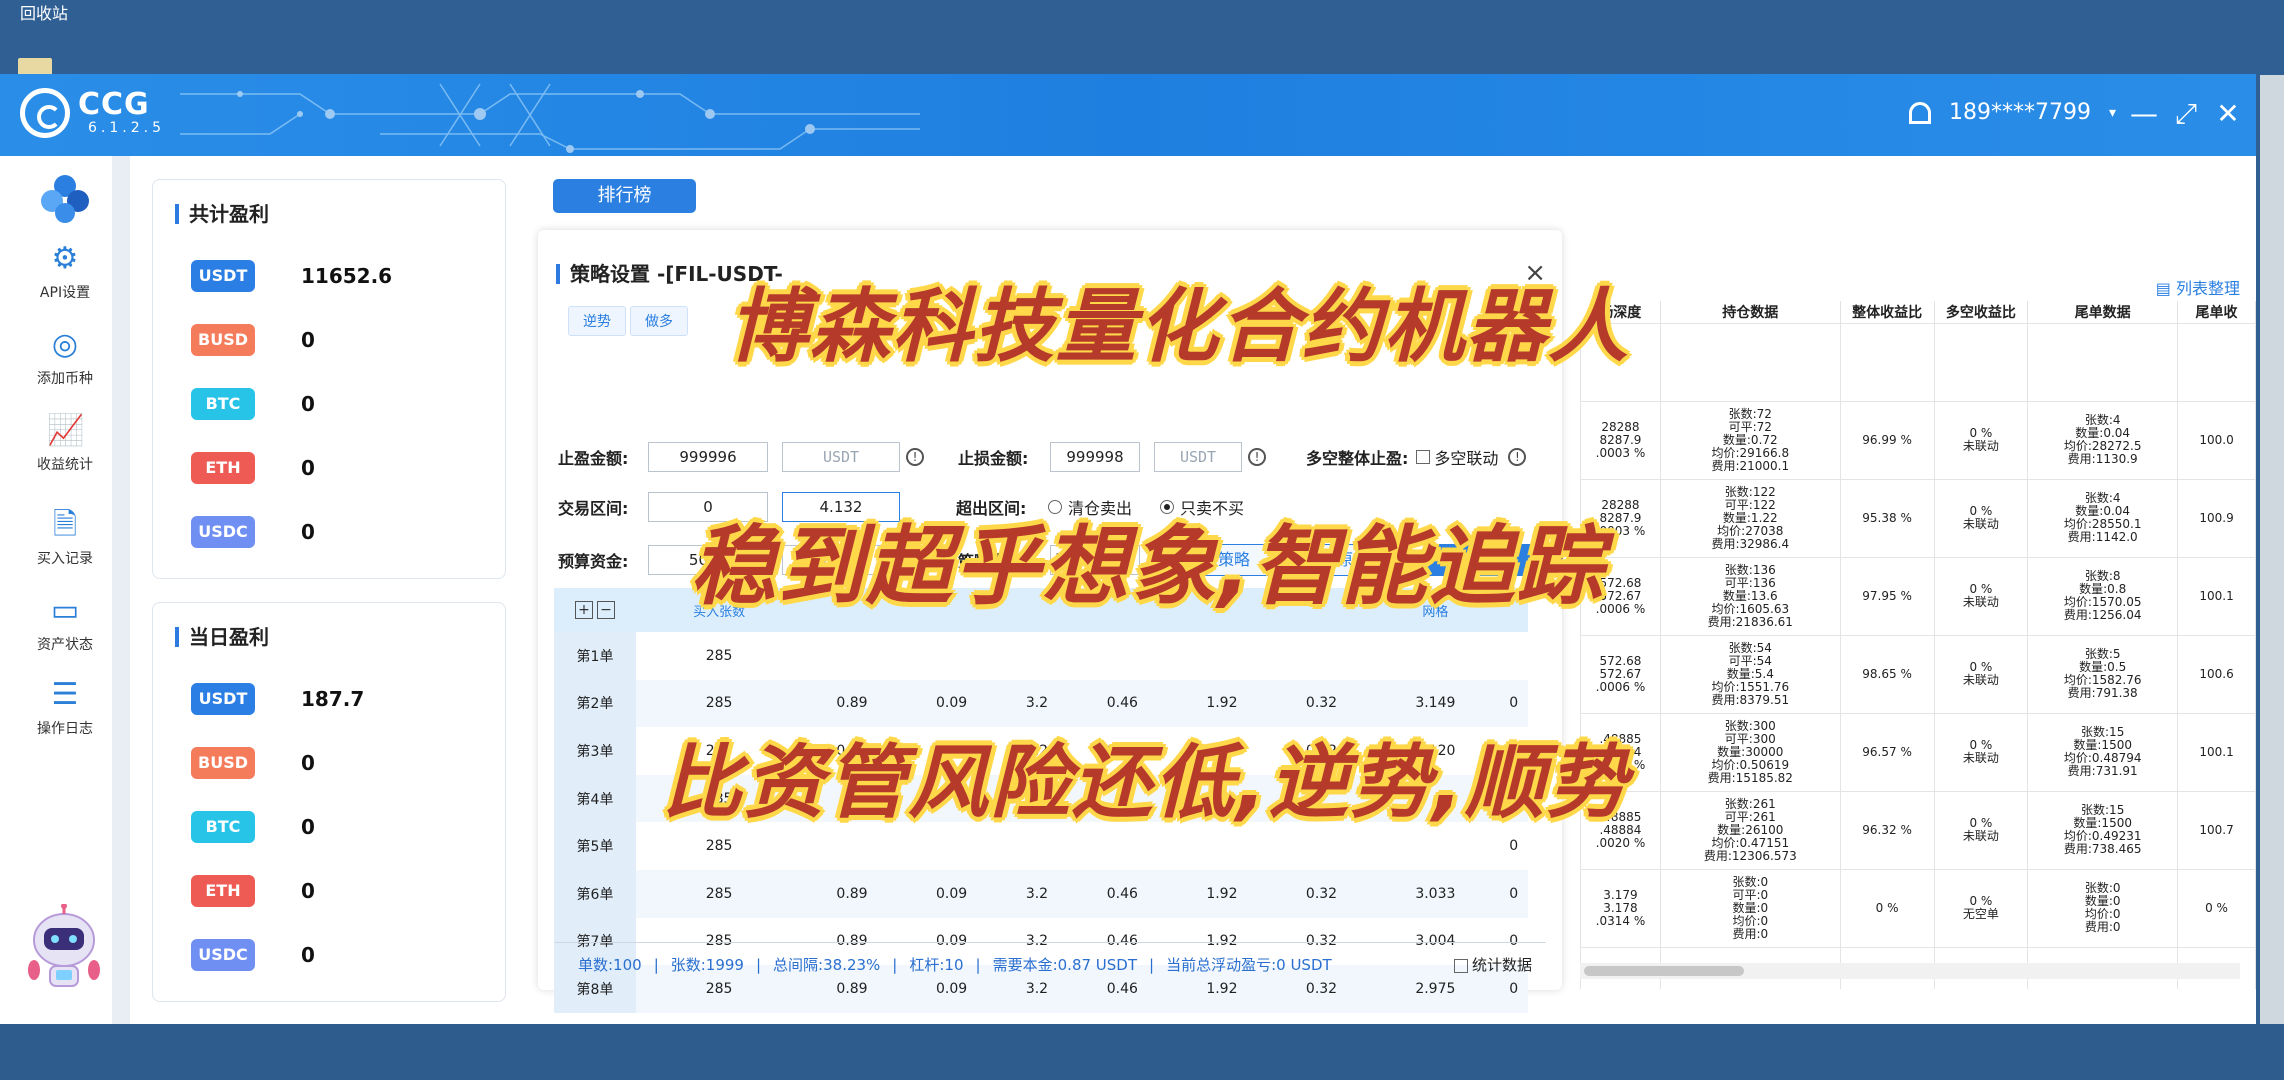 The height and width of the screenshot is (1080, 2284). I want to click on daily-row-eth: ETH 0, so click(253, 891).